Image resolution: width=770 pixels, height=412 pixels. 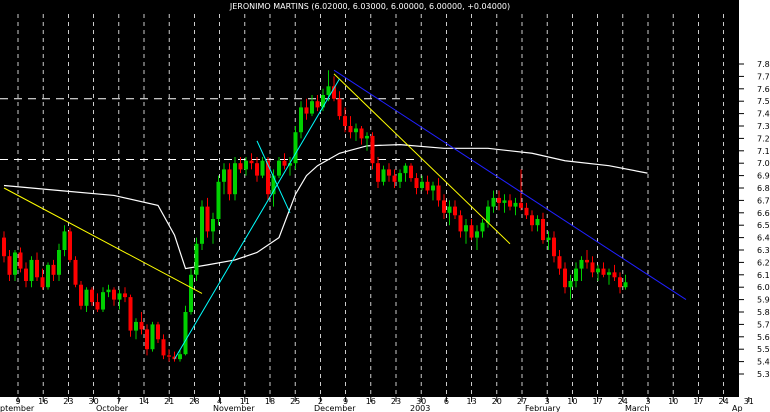 I want to click on y-tick-label: 7.1, so click(x=763, y=151).